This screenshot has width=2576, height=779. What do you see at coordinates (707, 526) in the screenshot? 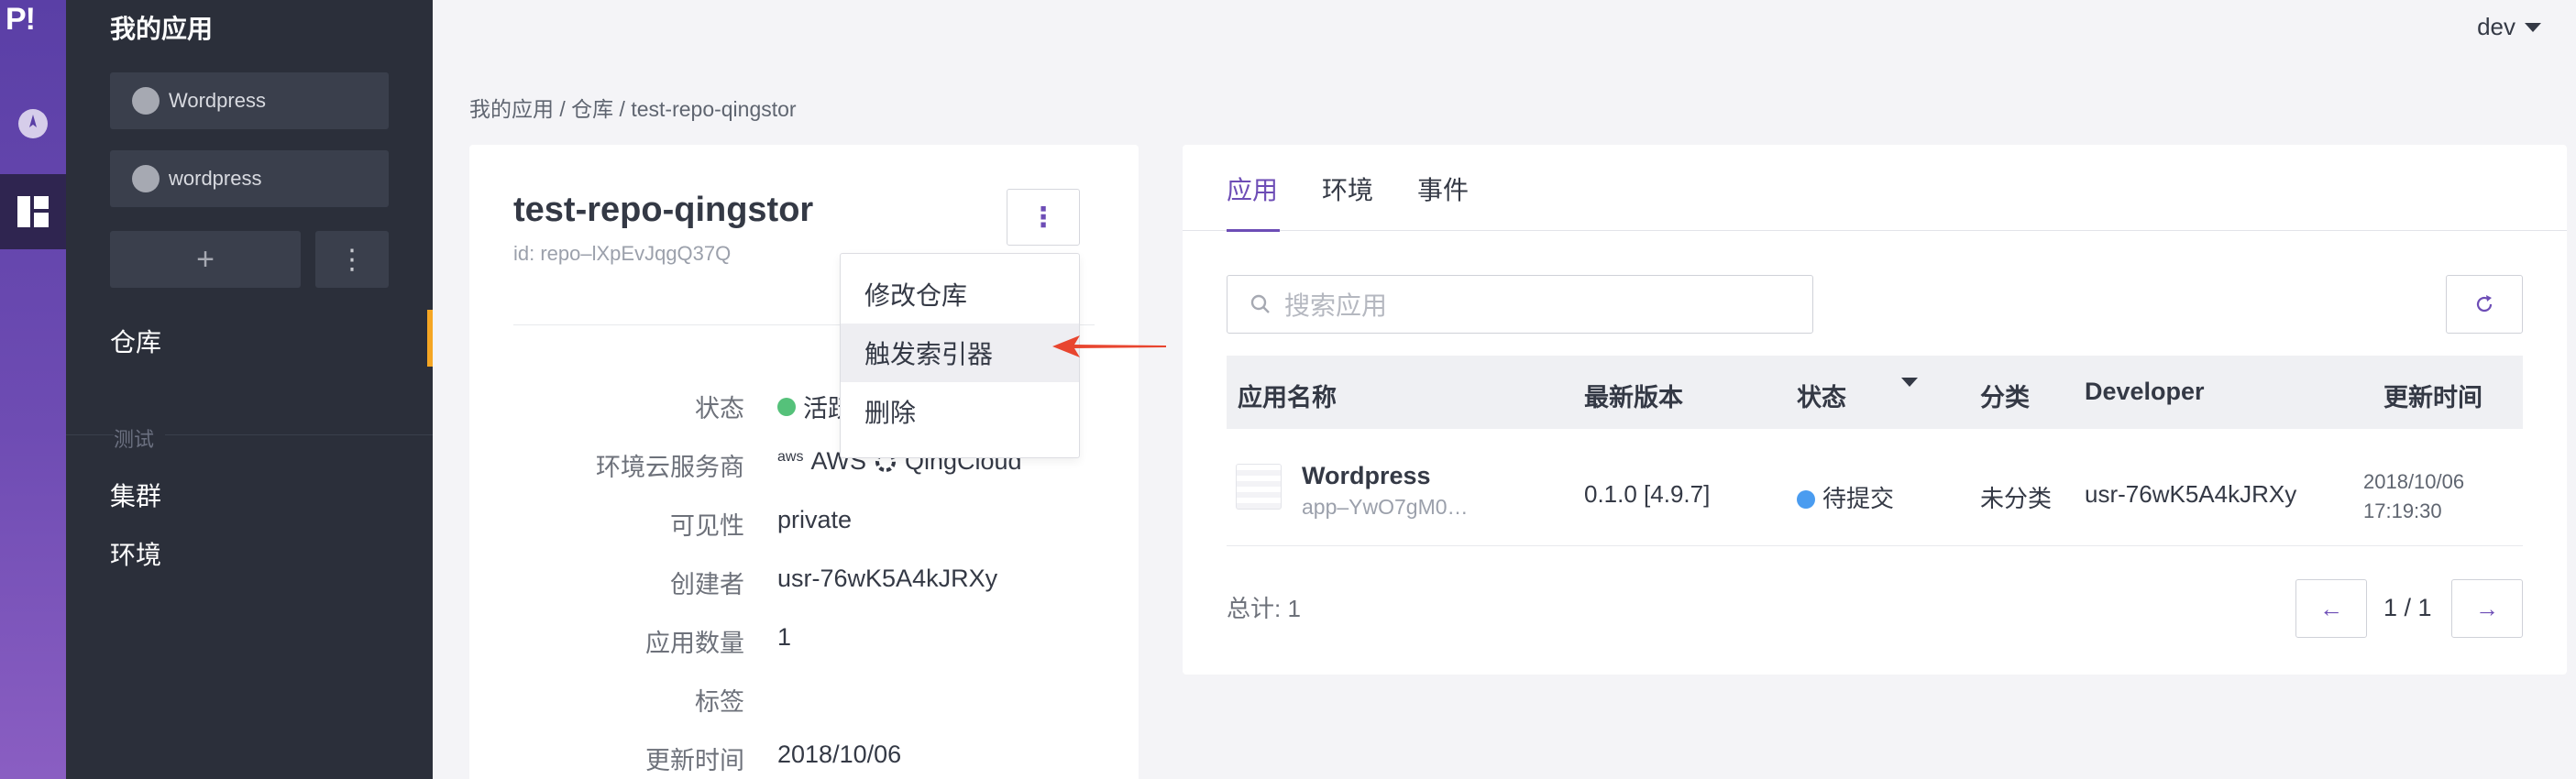
I see `field-label: 可见性` at bounding box center [707, 526].